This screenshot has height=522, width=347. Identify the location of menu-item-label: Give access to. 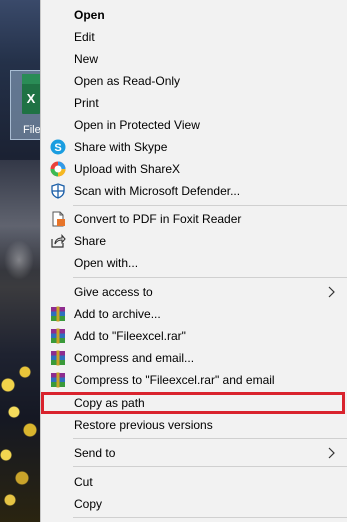
(113, 292).